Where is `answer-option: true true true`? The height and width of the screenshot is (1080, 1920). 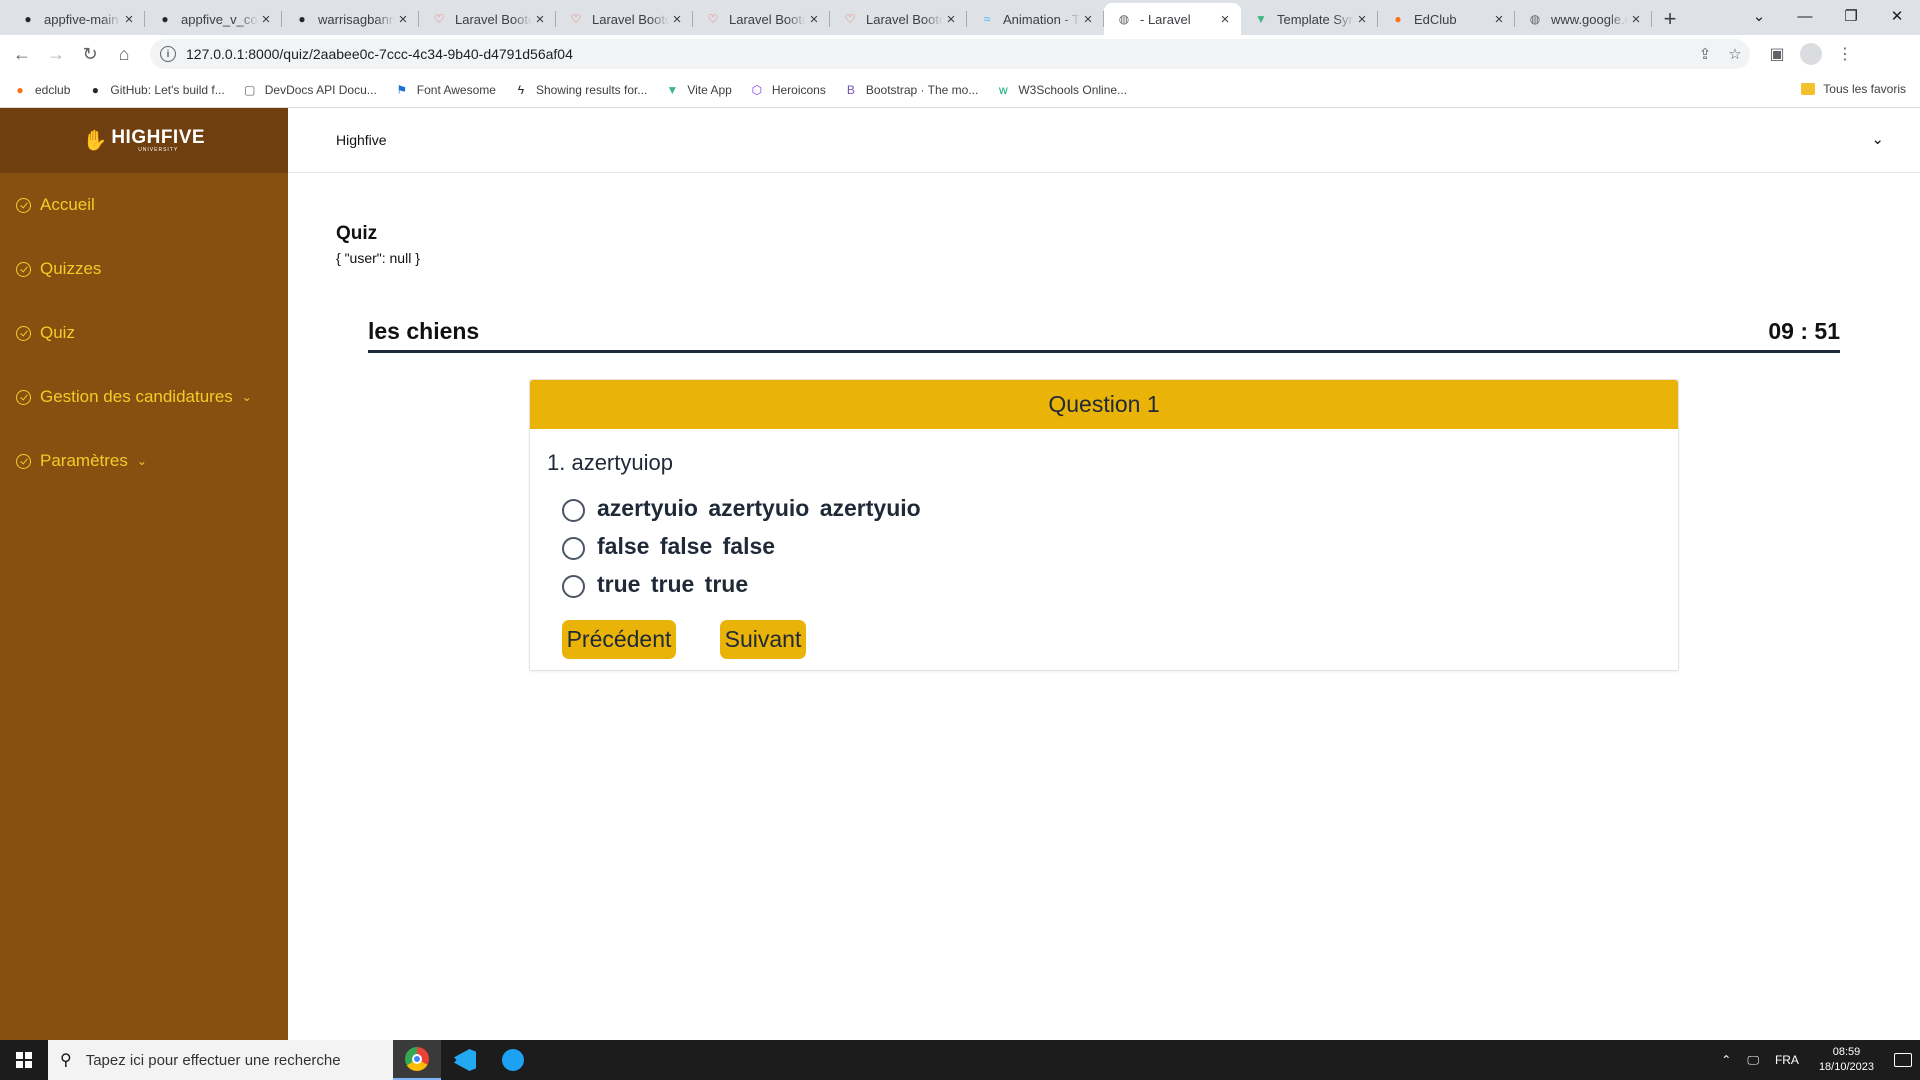 answer-option: true true true is located at coordinates (741, 584).